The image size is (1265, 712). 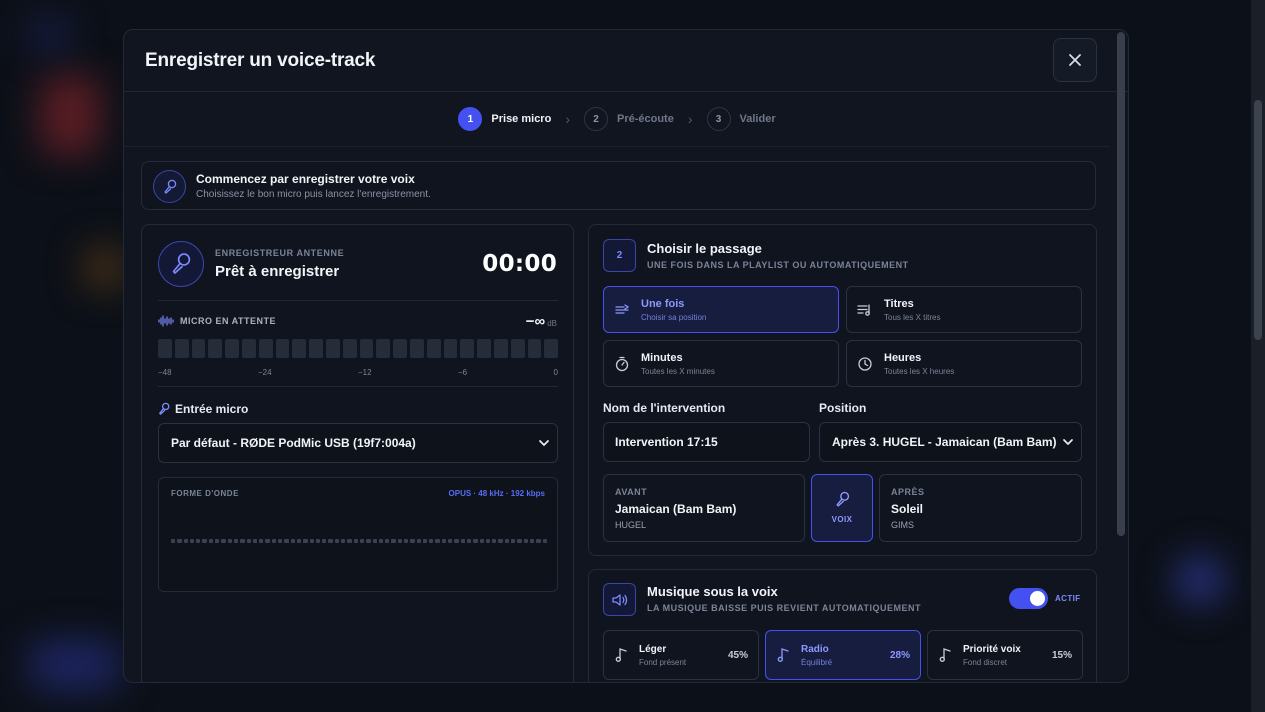 What do you see at coordinates (992, 649) in the screenshot?
I see `mix-title: Priorité voix` at bounding box center [992, 649].